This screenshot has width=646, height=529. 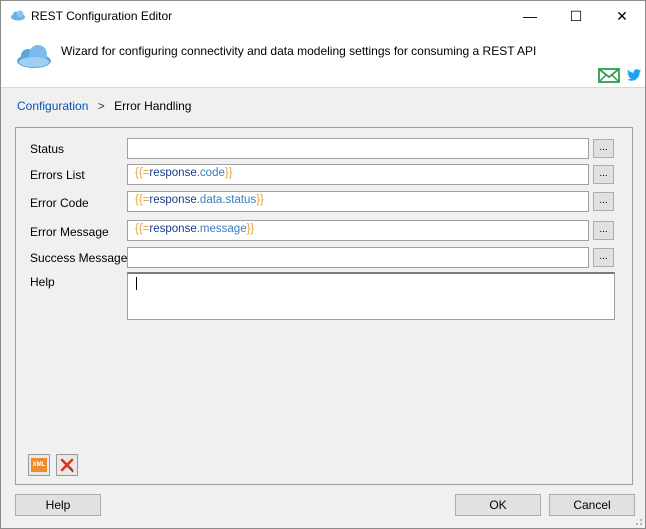 I want to click on resize-grip-icon, so click(x=638, y=521).